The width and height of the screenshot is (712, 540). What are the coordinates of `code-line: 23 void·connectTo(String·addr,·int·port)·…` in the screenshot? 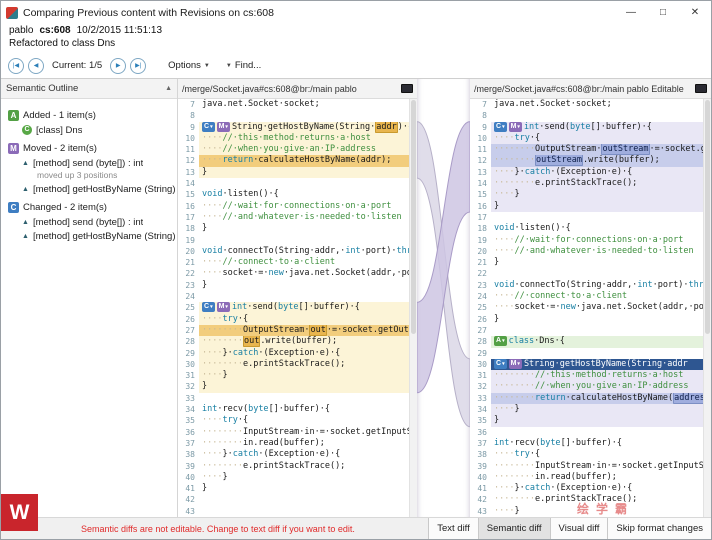 It's located at (586, 285).